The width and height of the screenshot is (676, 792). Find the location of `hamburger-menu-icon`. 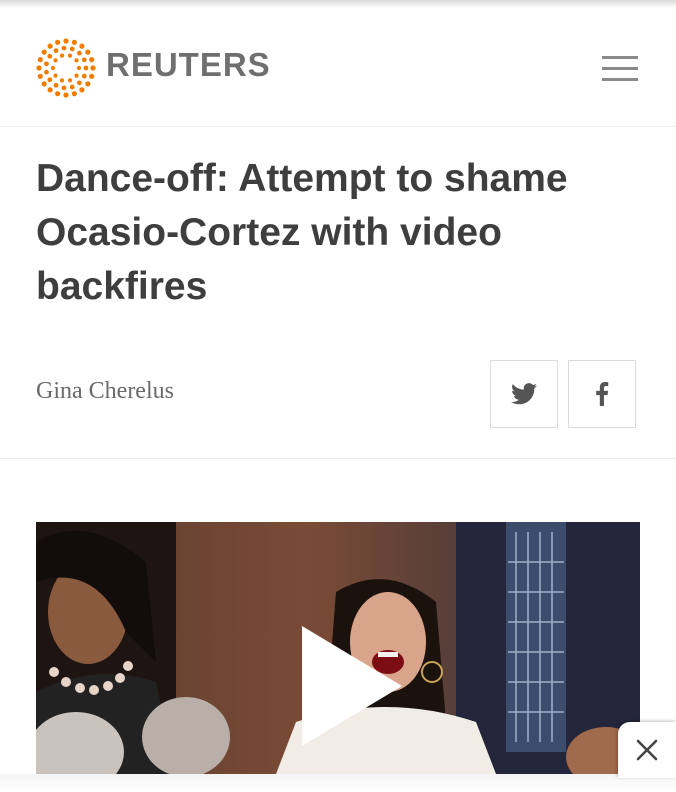

hamburger-menu-icon is located at coordinates (620, 68).